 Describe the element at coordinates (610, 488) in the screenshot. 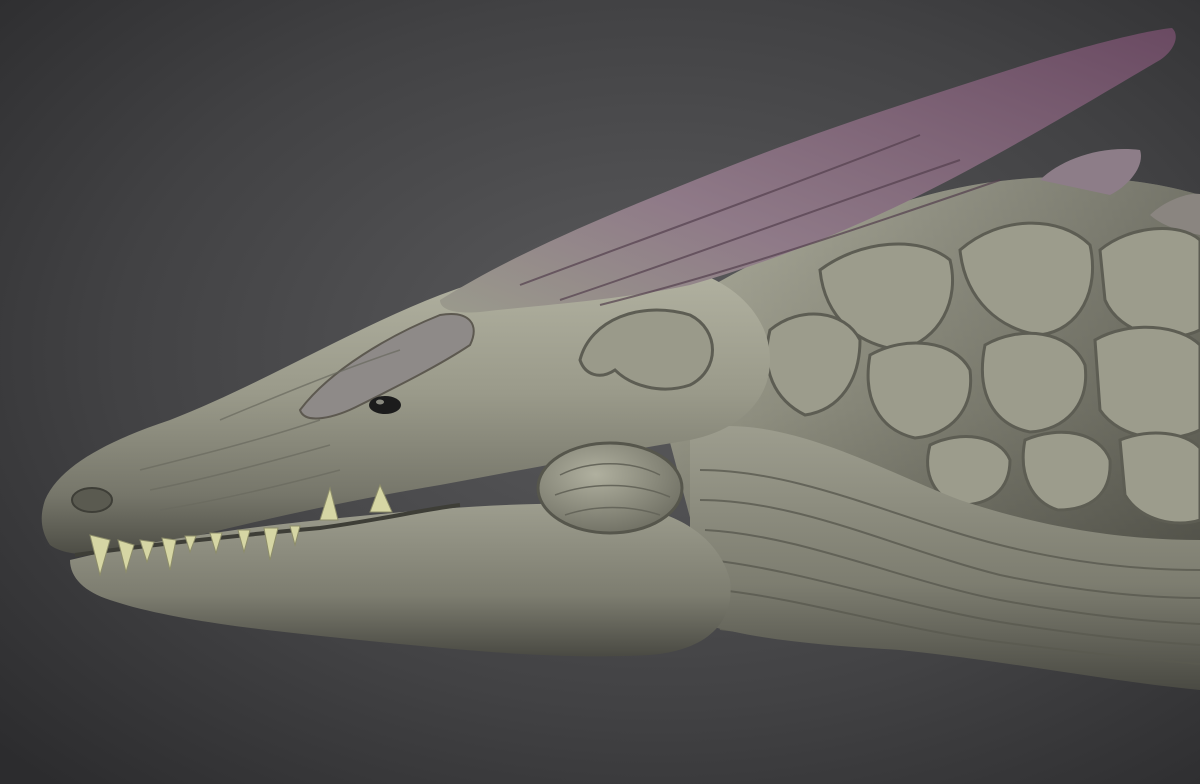

I see `cheek-scale-plate` at that location.